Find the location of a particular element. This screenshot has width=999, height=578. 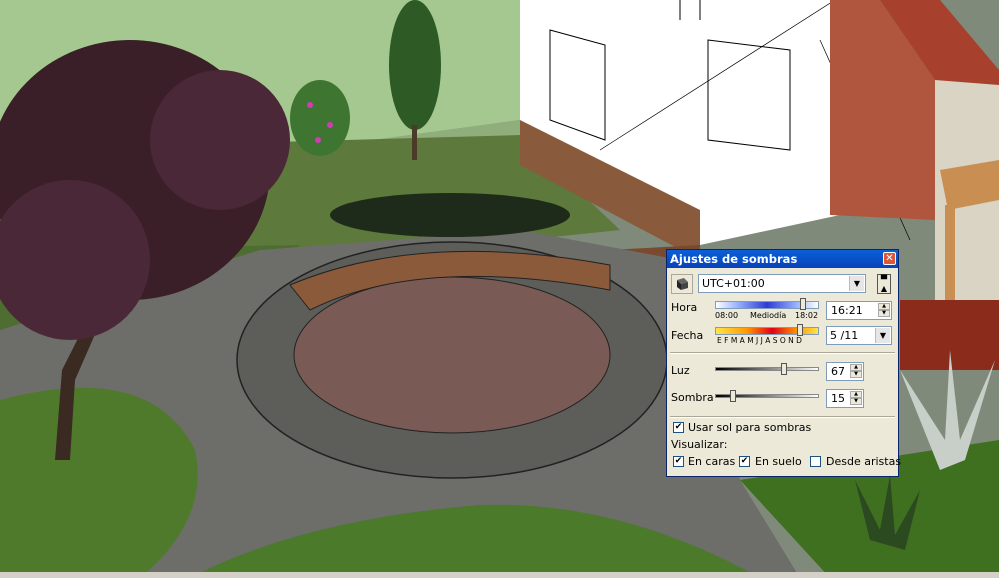

tree-canopy is located at coordinates (220, 140).